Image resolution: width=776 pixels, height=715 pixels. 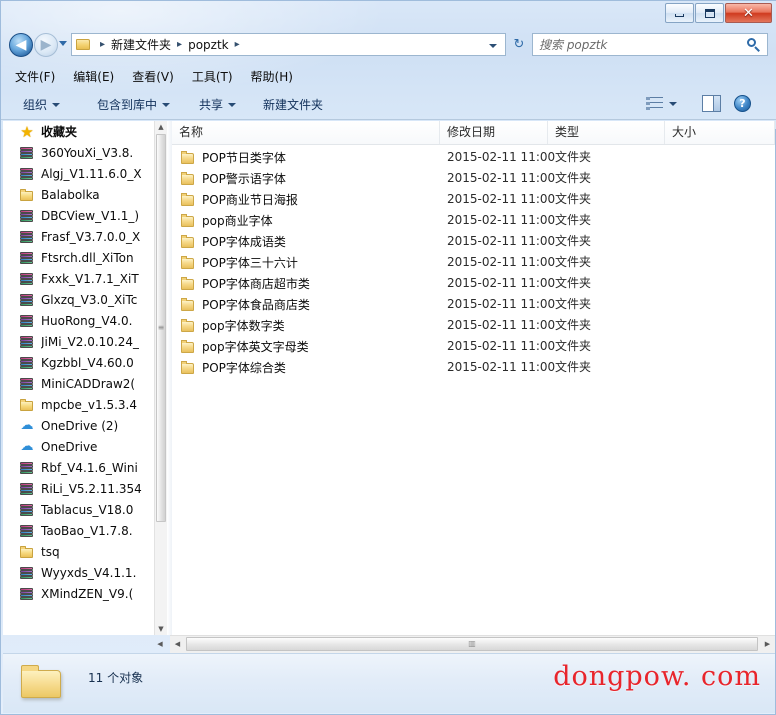 What do you see at coordinates (79, 551) in the screenshot?
I see `sidebar-item: tsq` at bounding box center [79, 551].